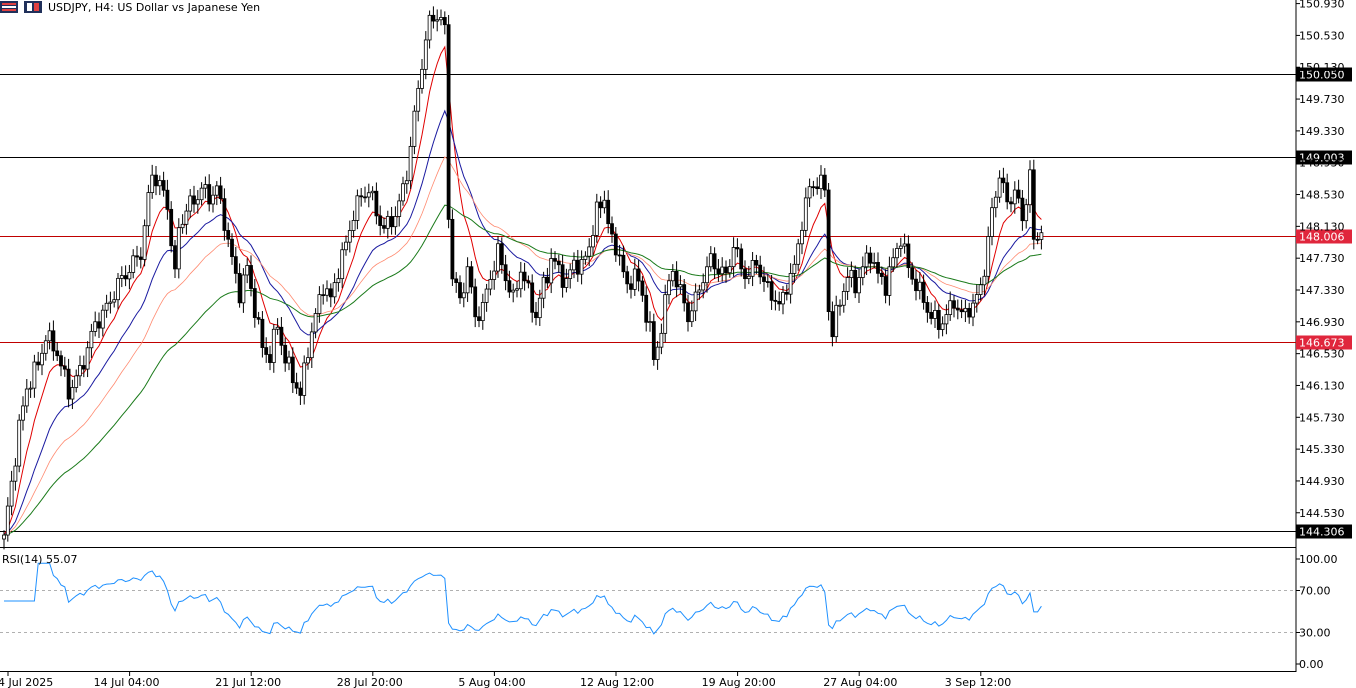 This screenshot has width=1356, height=688. Describe the element at coordinates (1315, 591) in the screenshot. I see `rsi-tick-label: 70.00` at that location.